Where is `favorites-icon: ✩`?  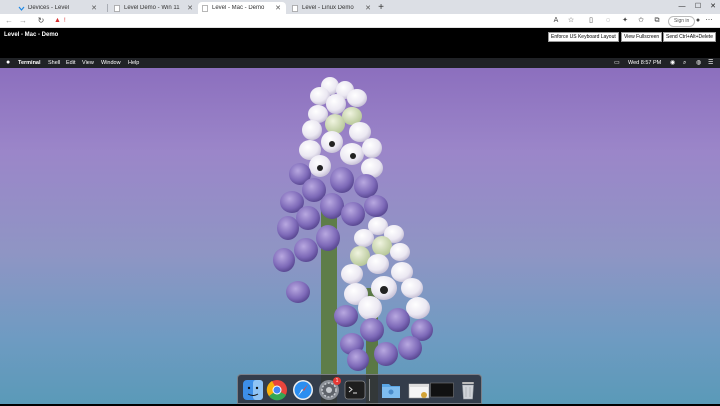
favorites-icon: ✩ is located at coordinates (641, 21).